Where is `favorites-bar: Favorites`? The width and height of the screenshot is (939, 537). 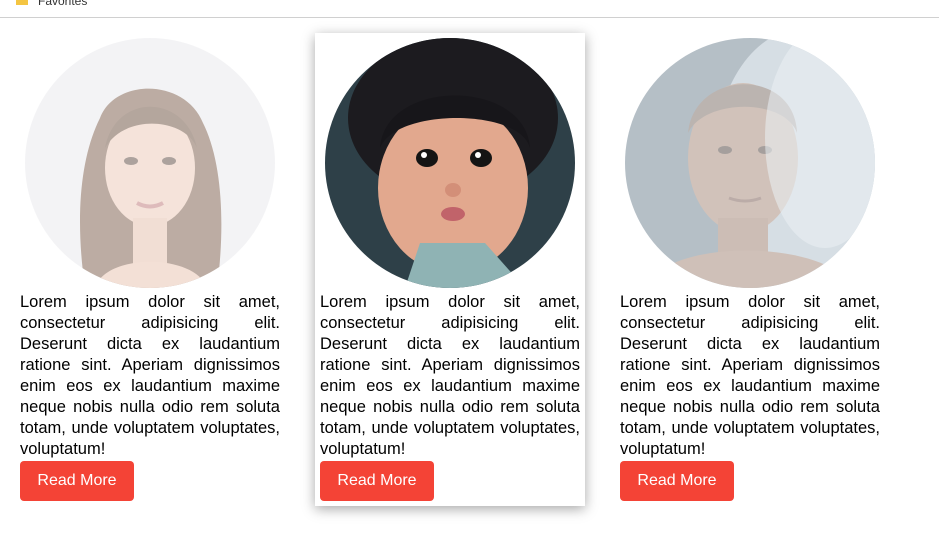 favorites-bar: Favorites is located at coordinates (469, 9).